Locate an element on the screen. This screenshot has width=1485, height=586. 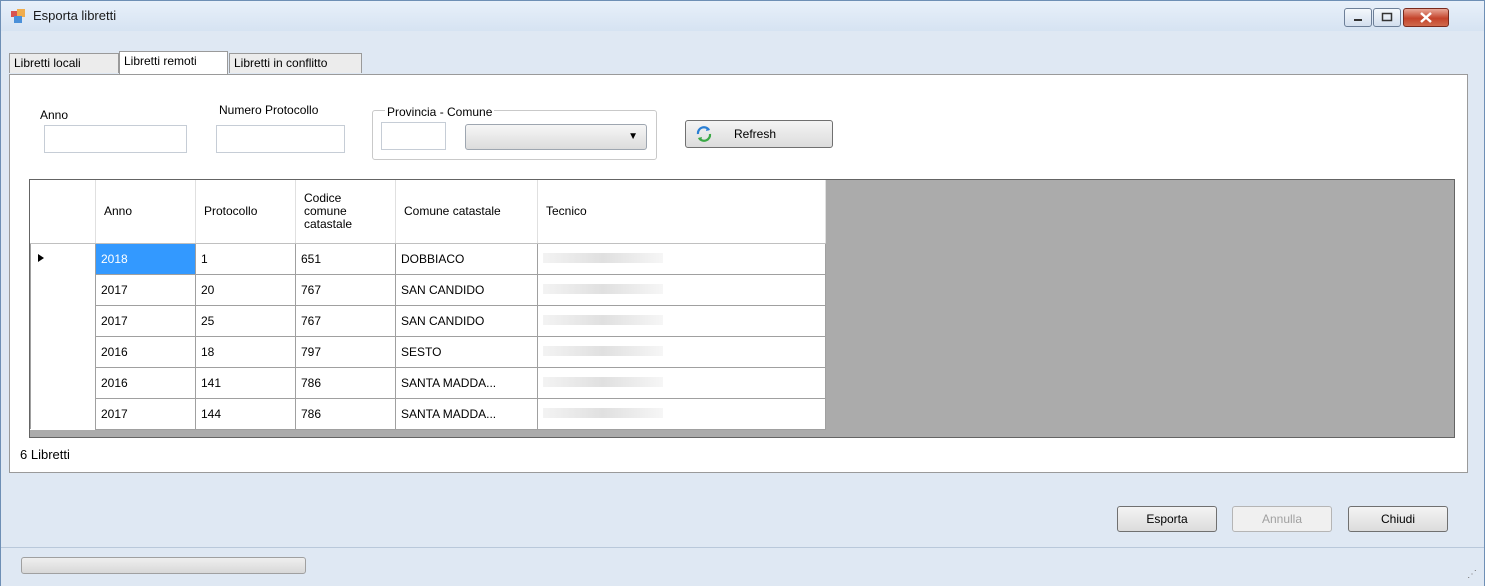
column-header-comune: Comune catastale is located at coordinates (466, 212).